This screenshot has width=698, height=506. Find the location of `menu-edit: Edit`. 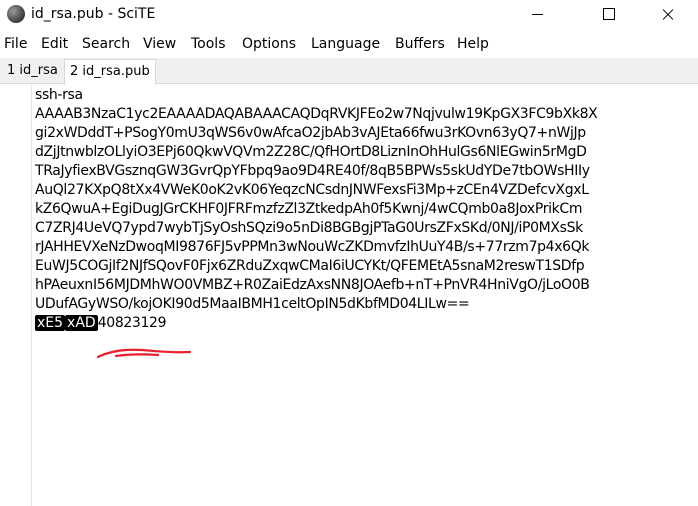

menu-edit: Edit is located at coordinates (54, 44).